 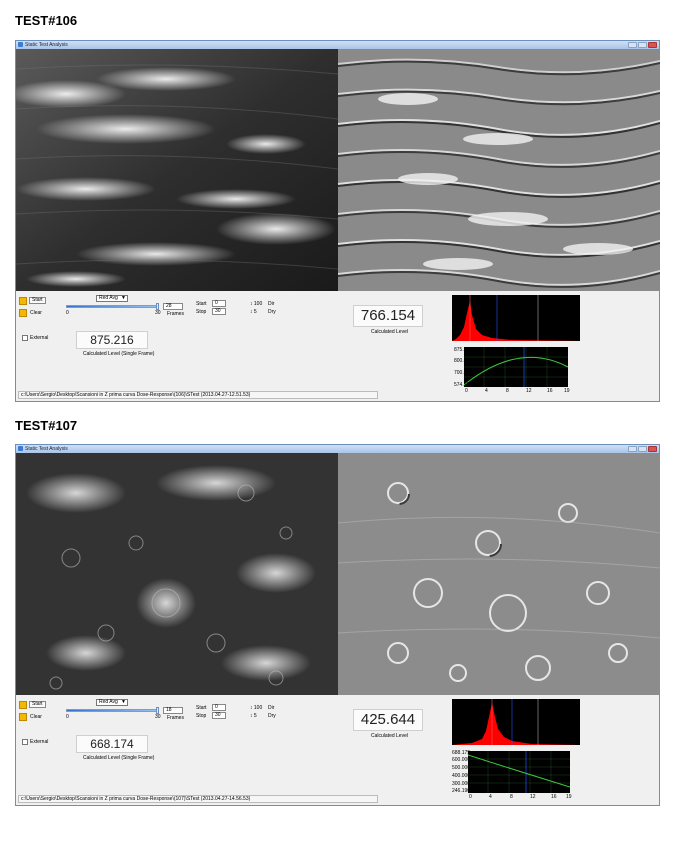 What do you see at coordinates (461, 784) in the screenshot?
I see `curve-y-label: 300.000` at bounding box center [461, 784].